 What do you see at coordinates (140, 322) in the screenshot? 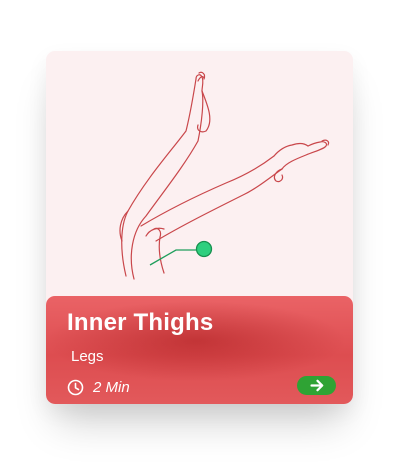
I see `exercise-title: Inner Thighs` at bounding box center [140, 322].